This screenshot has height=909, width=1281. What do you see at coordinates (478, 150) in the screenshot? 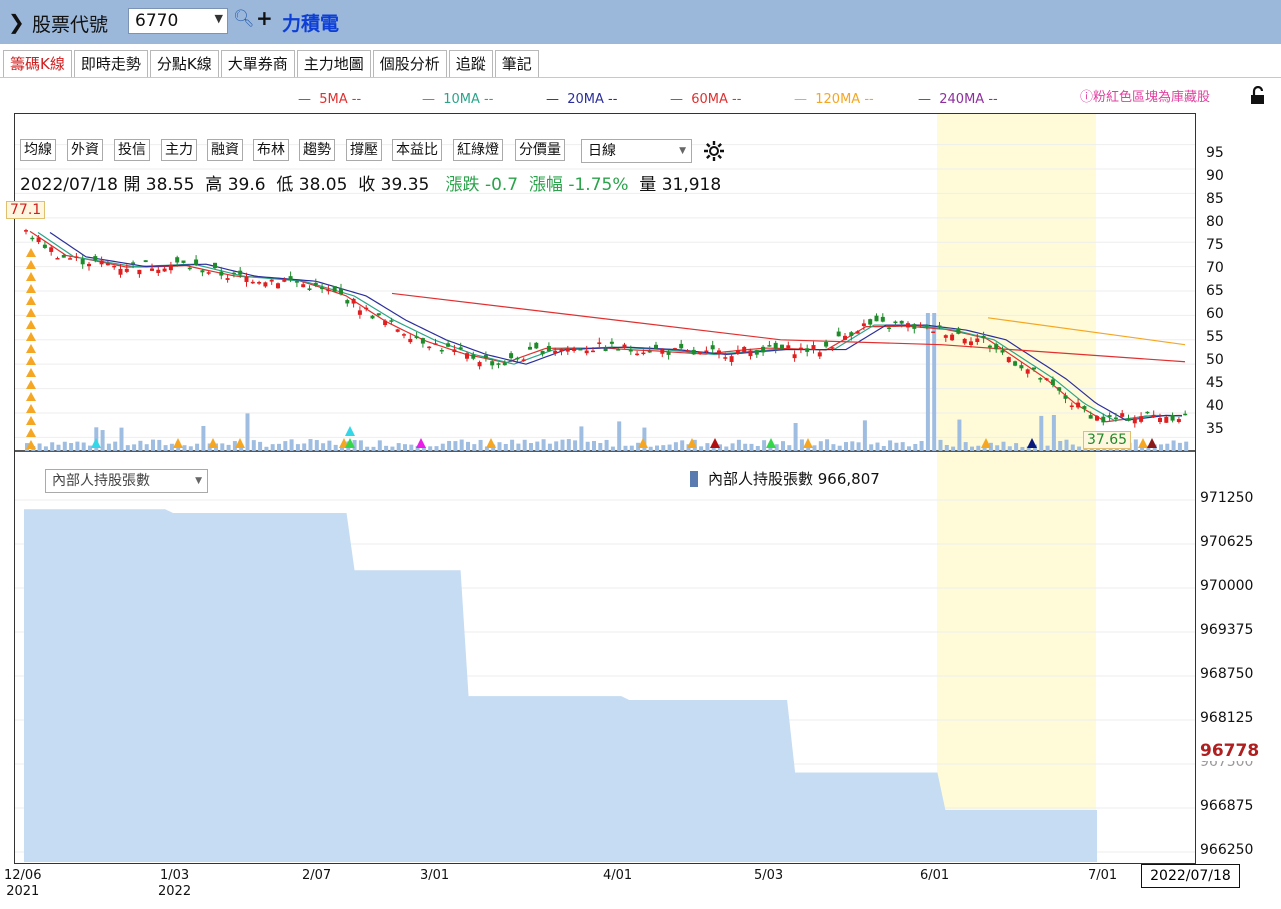
I see `btn-traffic-light: 紅綠燈` at bounding box center [478, 150].